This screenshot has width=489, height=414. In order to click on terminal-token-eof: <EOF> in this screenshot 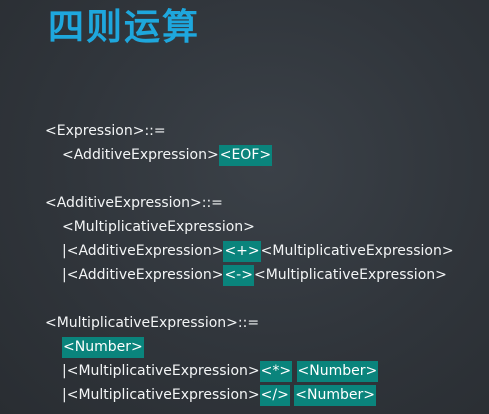, I will do `click(245, 155)`.